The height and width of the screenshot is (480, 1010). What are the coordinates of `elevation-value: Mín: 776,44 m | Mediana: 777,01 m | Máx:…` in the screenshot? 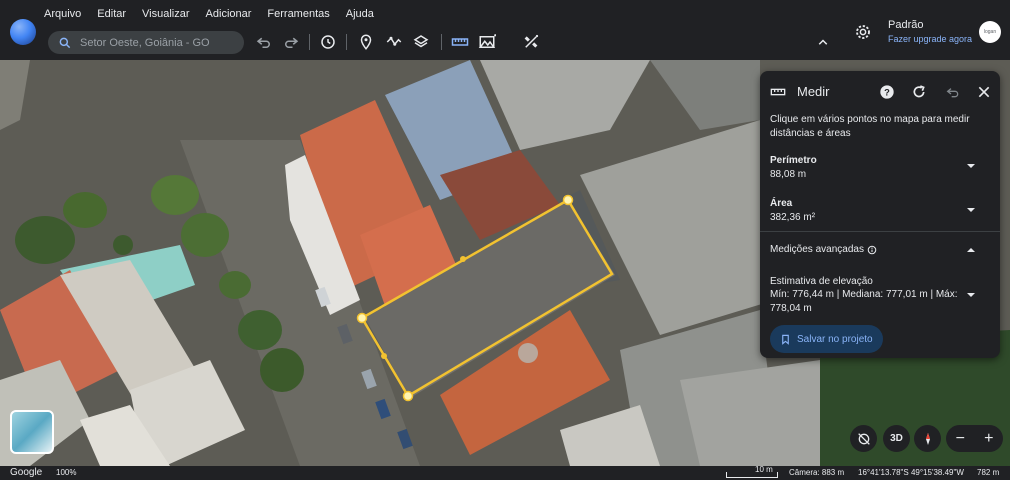 It's located at (864, 301).